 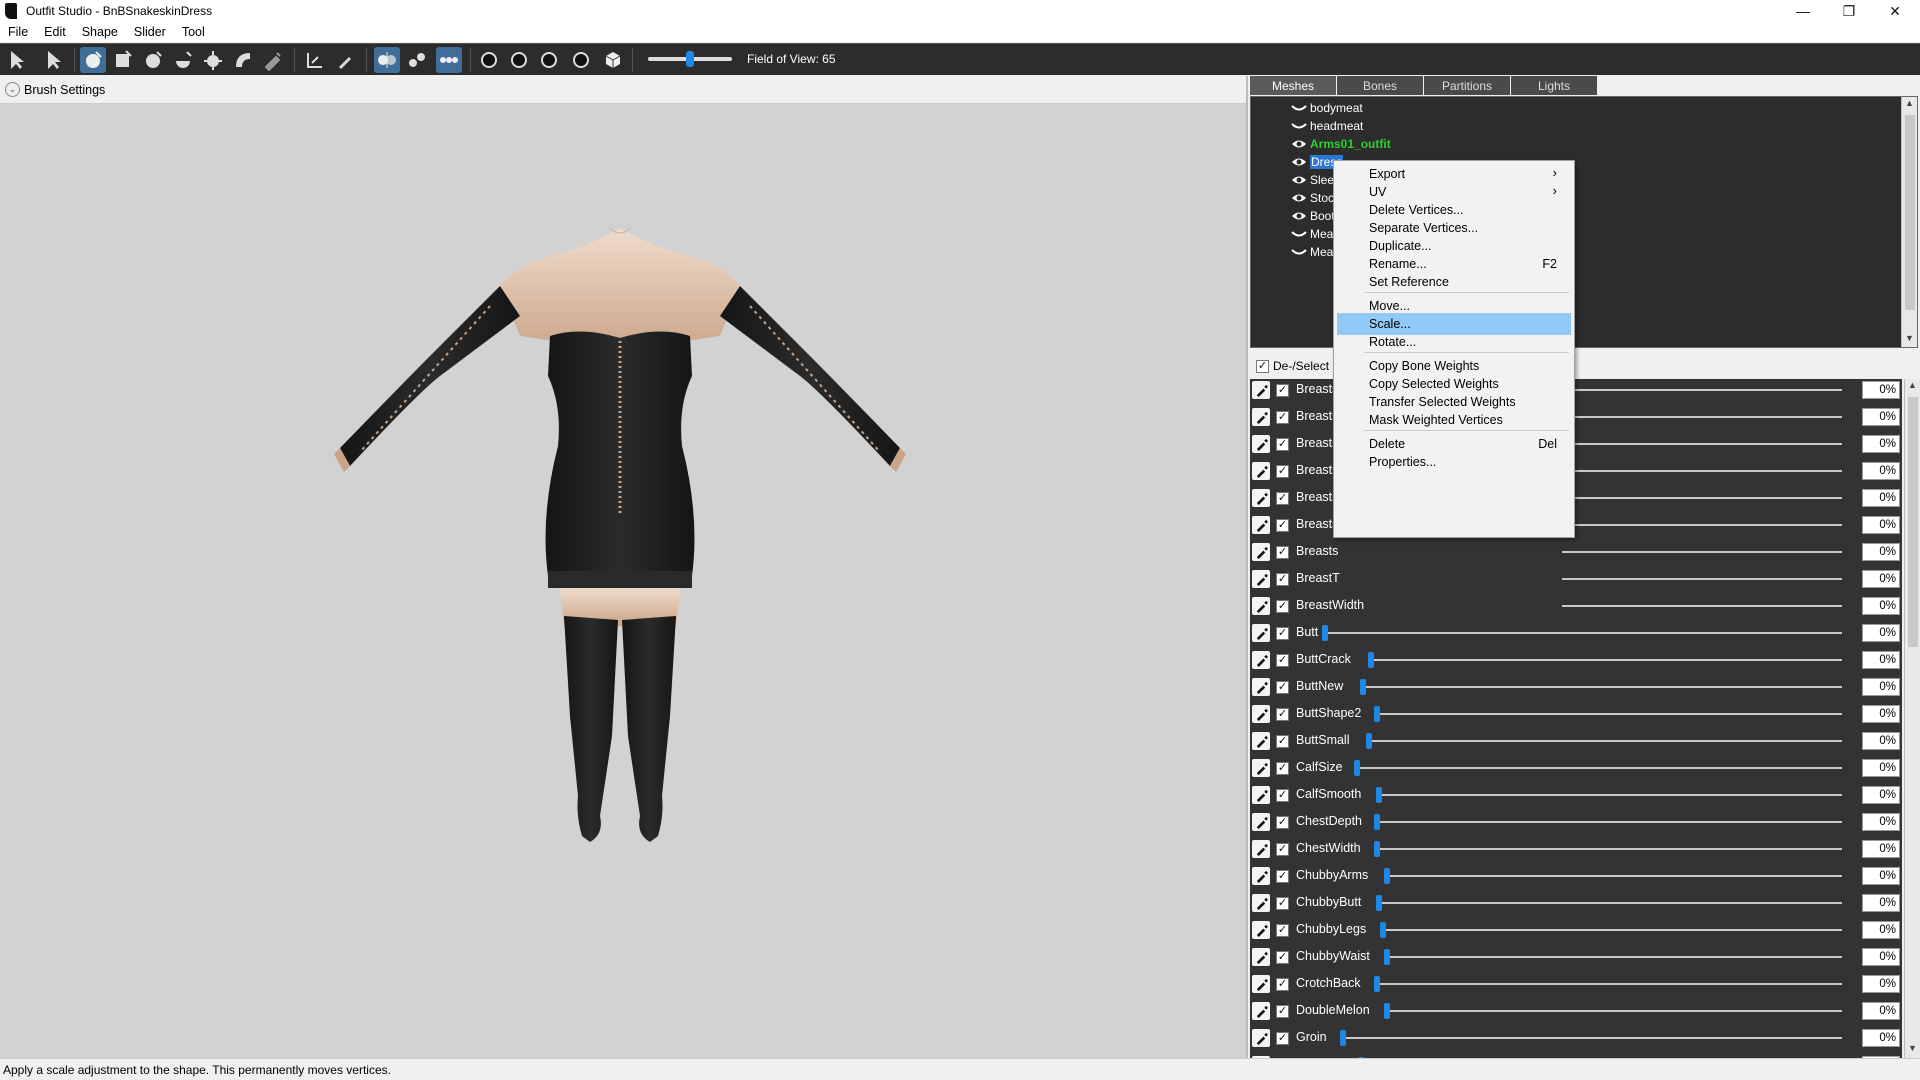 I want to click on field-of-view-slider, so click(x=690, y=59).